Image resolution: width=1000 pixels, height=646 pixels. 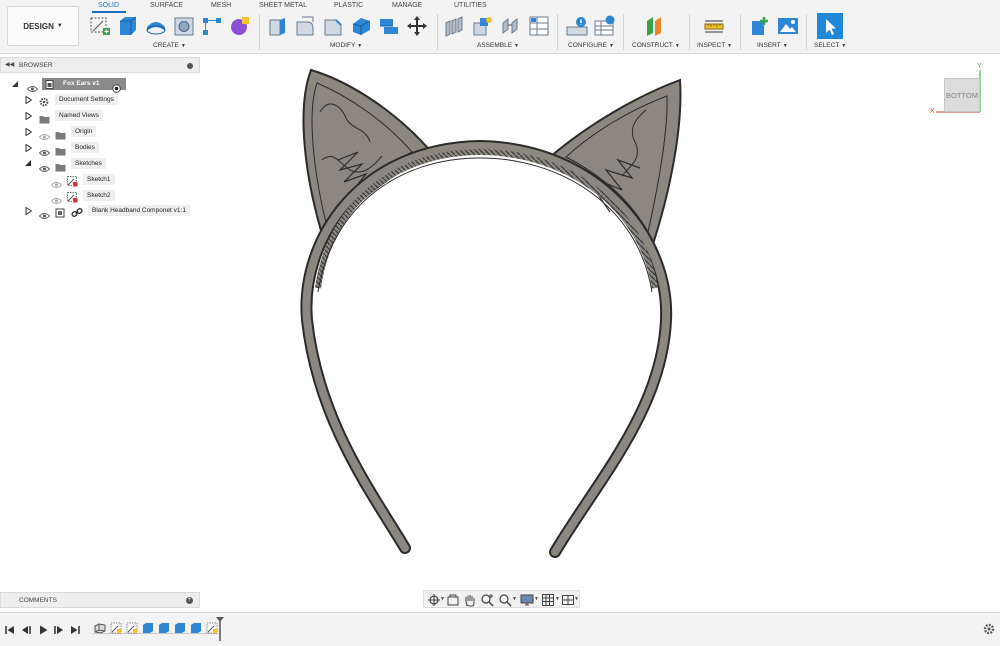 I want to click on timeline-settings-gear-icon, so click(x=989, y=631).